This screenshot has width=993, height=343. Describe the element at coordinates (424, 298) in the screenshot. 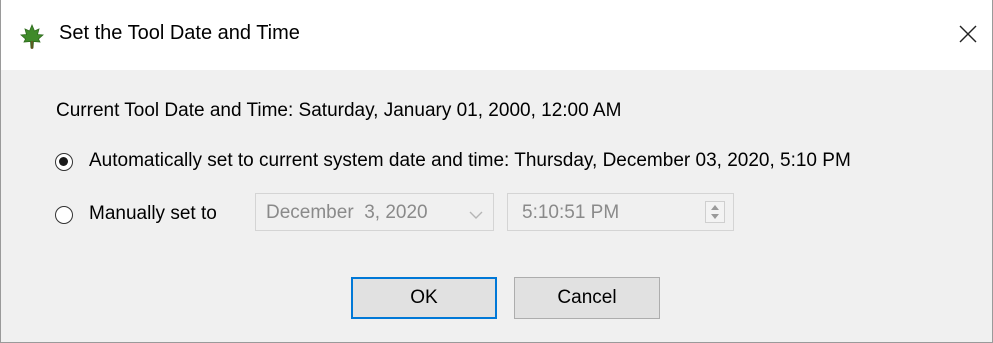

I see `ok-button: OK` at that location.